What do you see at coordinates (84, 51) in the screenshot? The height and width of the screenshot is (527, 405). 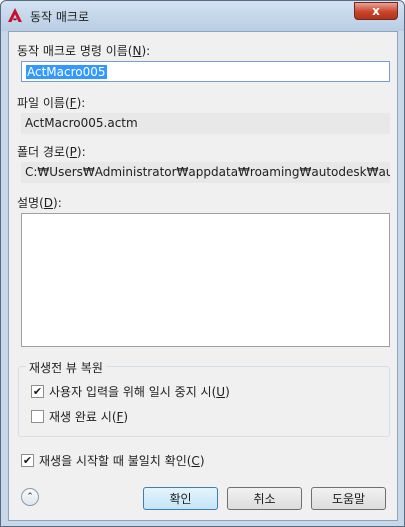 I see `macro-name-label: 동작 매크로 명령 이름(N):` at bounding box center [84, 51].